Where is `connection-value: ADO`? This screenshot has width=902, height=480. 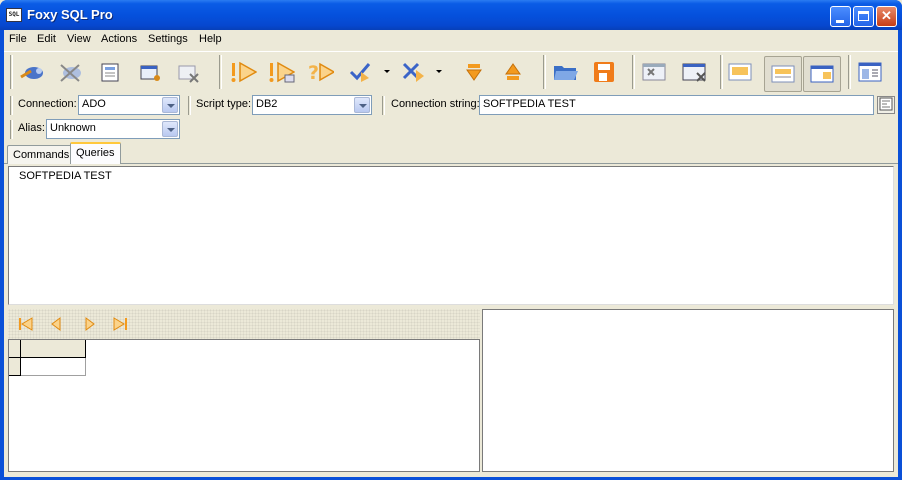
connection-value: ADO is located at coordinates (94, 104).